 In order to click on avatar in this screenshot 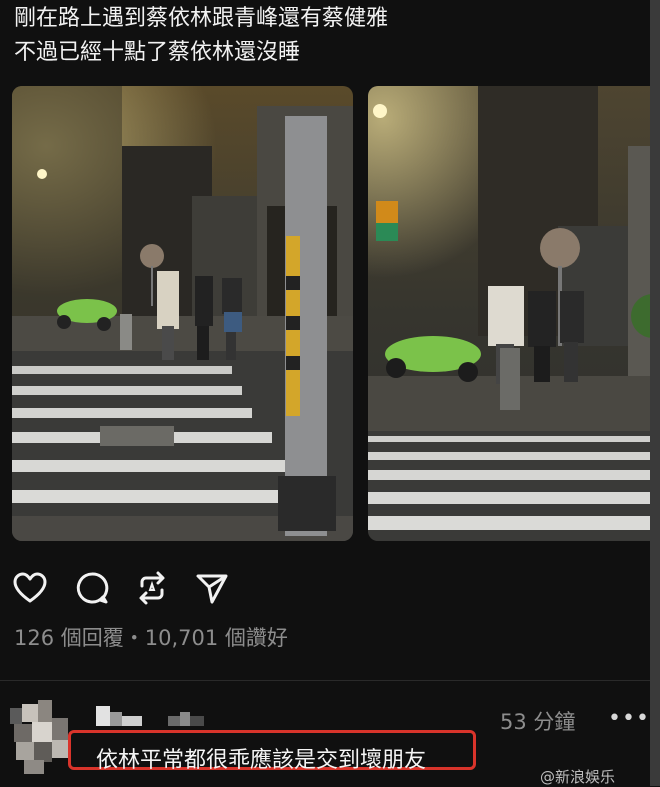, I will do `click(41, 737)`.